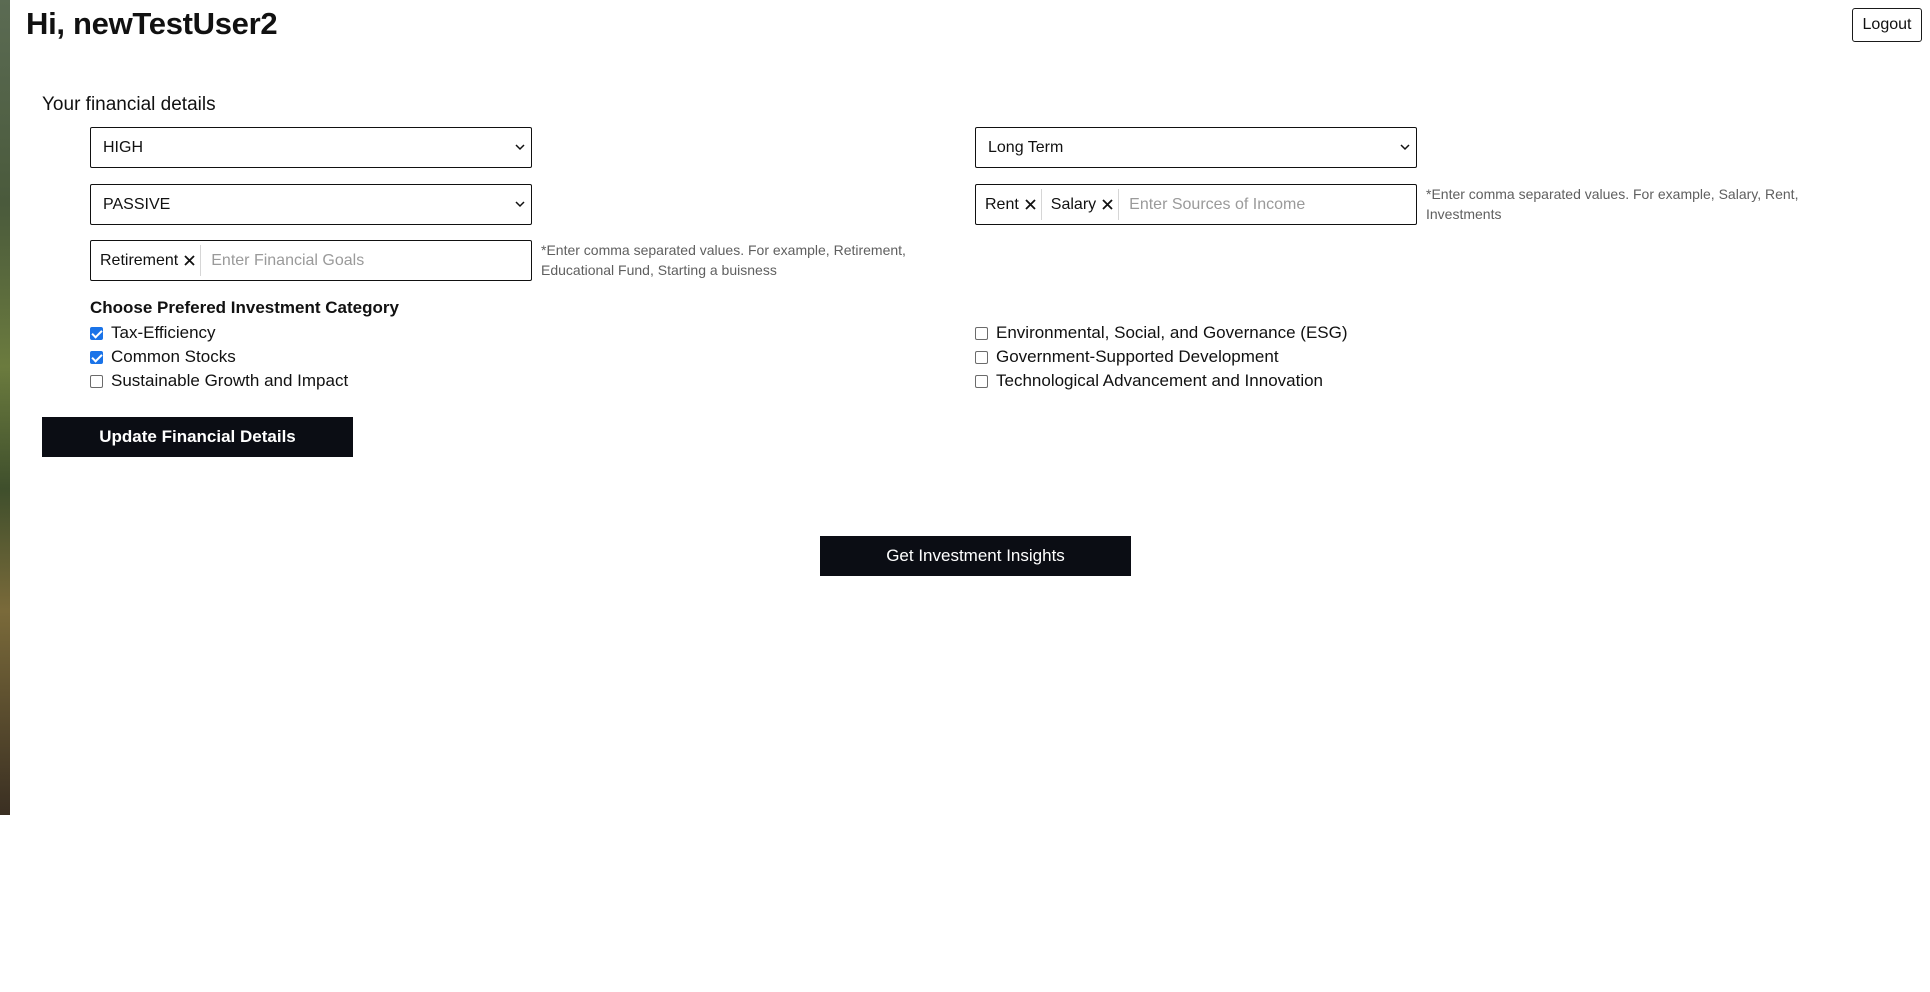 The height and width of the screenshot is (992, 1930). Describe the element at coordinates (123, 147) in the screenshot. I see `risk-level-value: HIGH` at that location.